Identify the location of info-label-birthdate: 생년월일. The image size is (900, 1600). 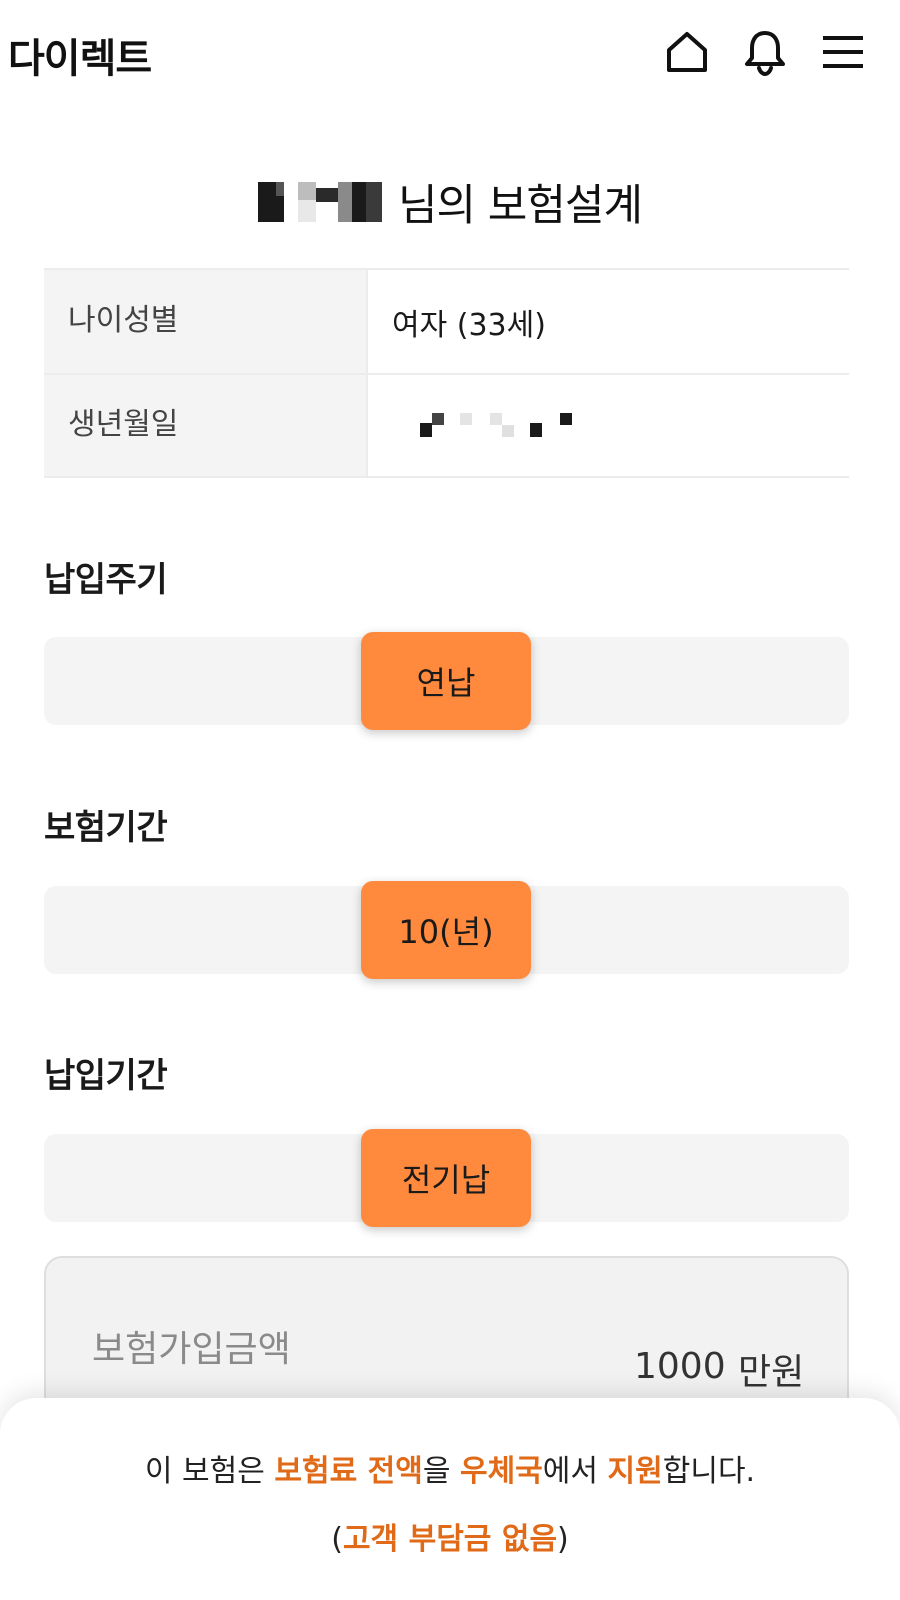
(205, 425).